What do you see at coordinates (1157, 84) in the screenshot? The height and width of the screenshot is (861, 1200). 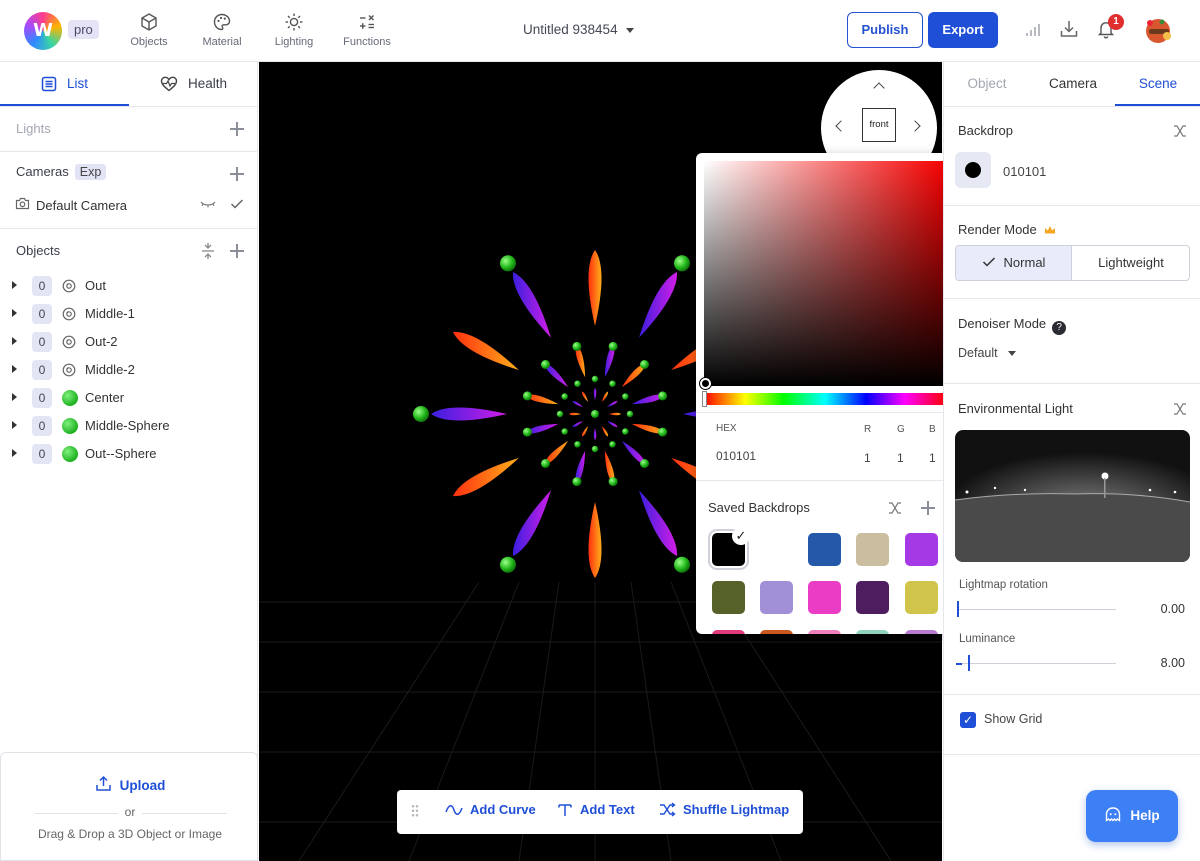 I see `tab-scene: Scene` at bounding box center [1157, 84].